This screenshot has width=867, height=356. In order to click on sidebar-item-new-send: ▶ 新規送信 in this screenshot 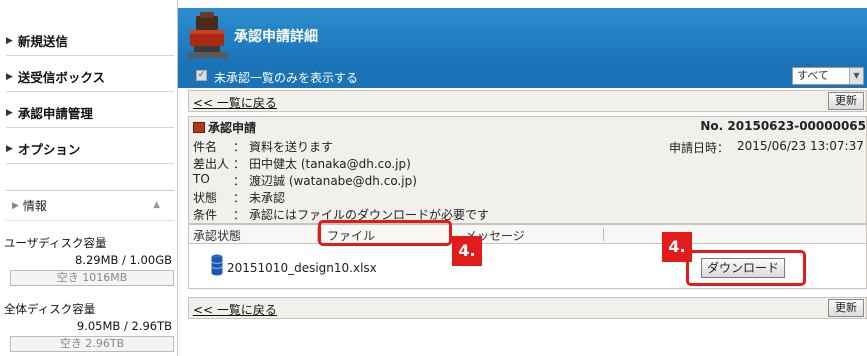, I will do `click(90, 41)`.